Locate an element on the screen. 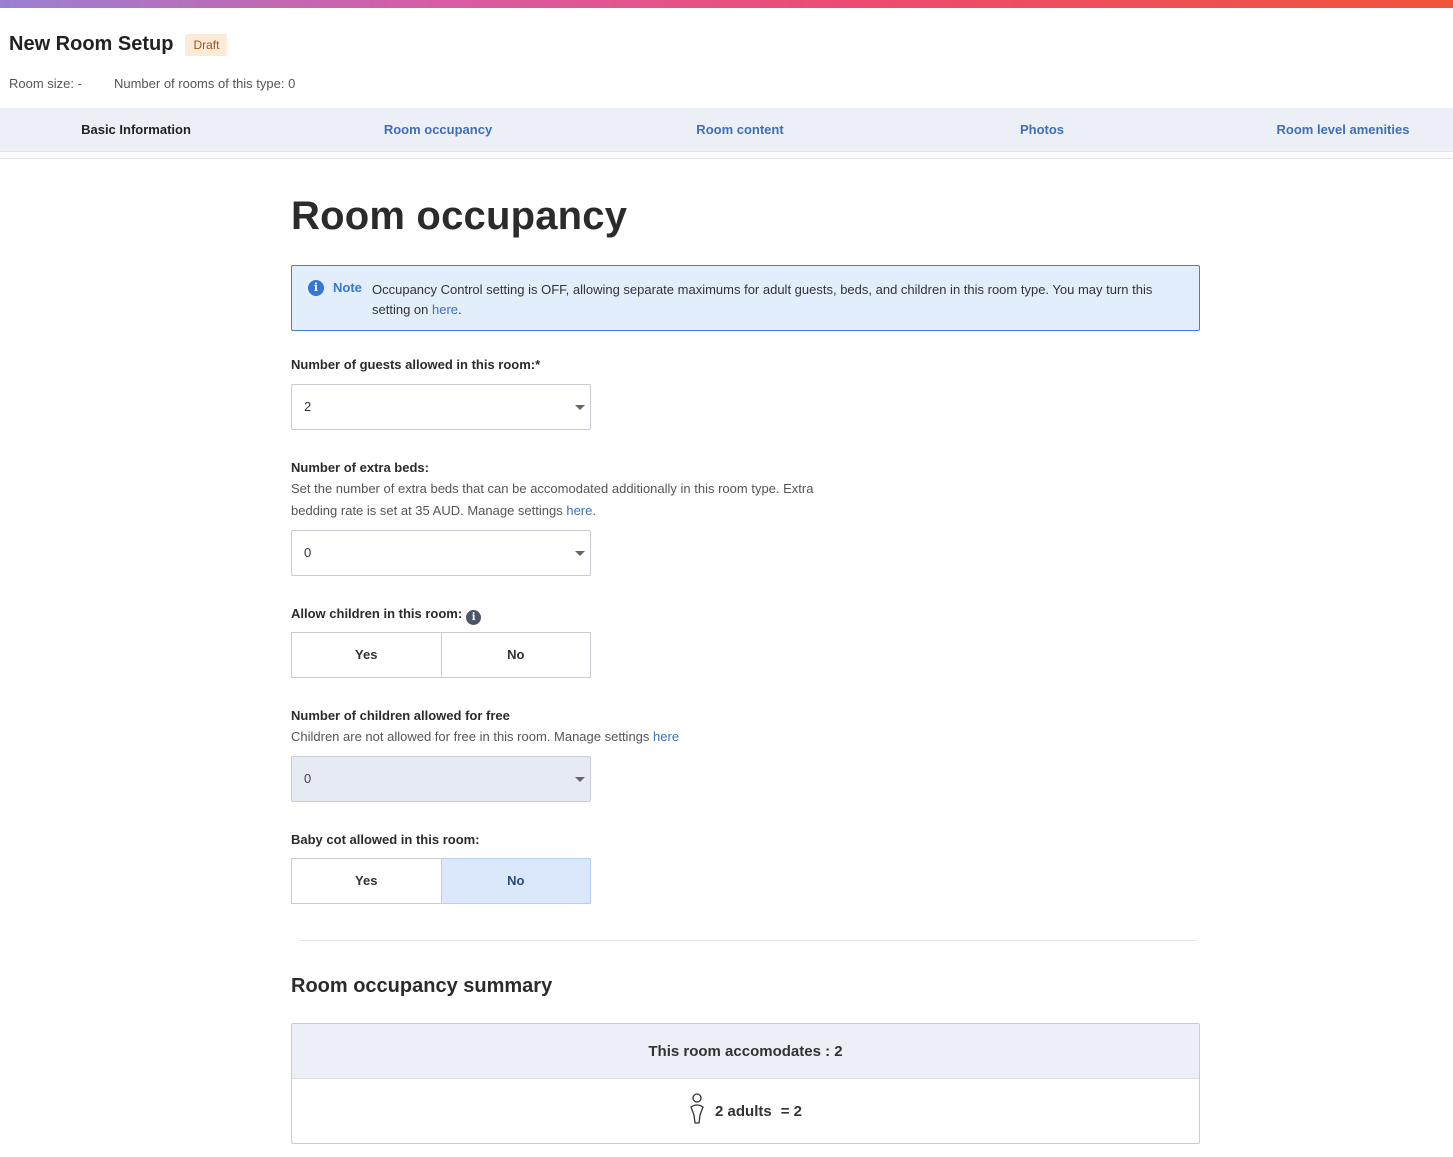 The height and width of the screenshot is (1157, 1453). summary-adults: 2 adults is located at coordinates (743, 1111).